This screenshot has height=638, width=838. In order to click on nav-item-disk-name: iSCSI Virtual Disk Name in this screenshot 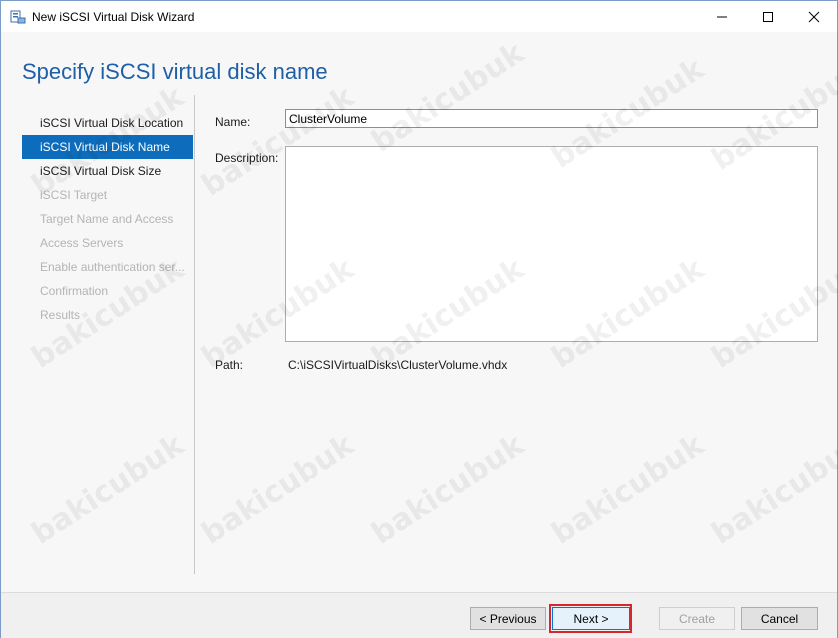, I will do `click(107, 147)`.